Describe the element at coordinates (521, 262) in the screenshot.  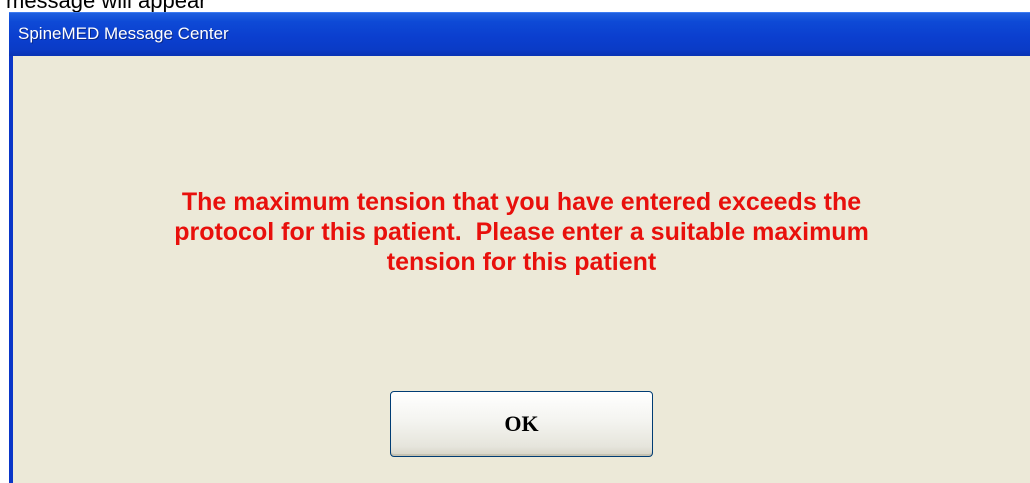
I see `message-line: tension for this patient` at that location.